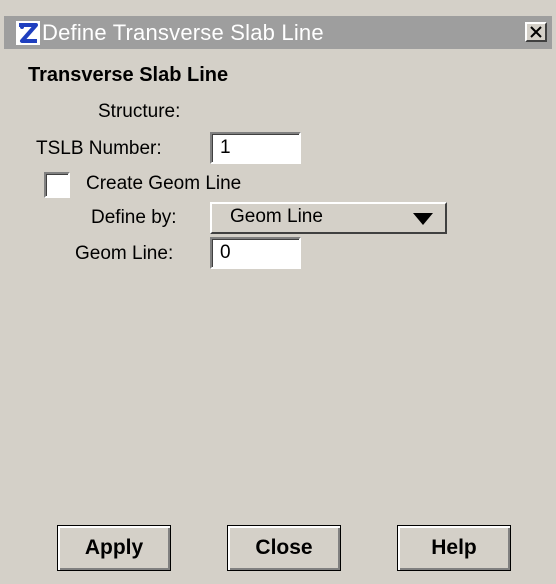 Image resolution: width=556 pixels, height=584 pixels. What do you see at coordinates (328, 218) in the screenshot?
I see `define-by-dropdown: Geom Line` at bounding box center [328, 218].